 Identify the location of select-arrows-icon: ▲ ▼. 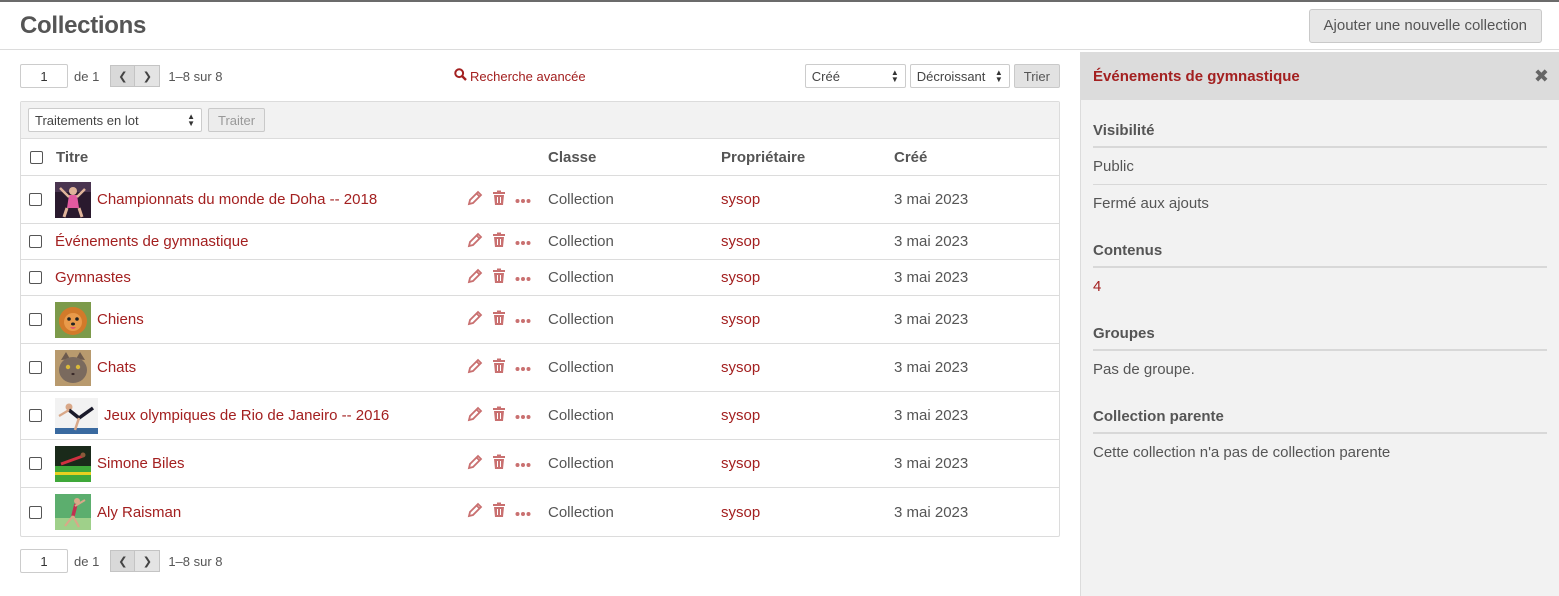
(998, 76).